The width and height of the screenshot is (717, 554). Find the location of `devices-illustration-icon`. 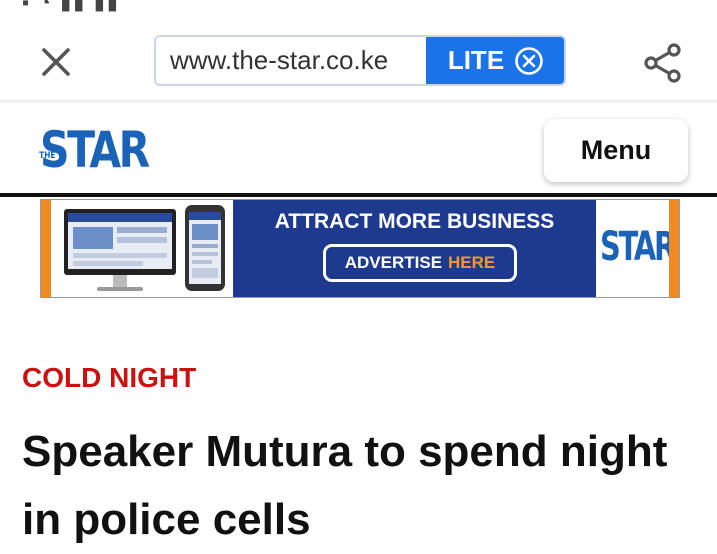

devices-illustration-icon is located at coordinates (144, 248).